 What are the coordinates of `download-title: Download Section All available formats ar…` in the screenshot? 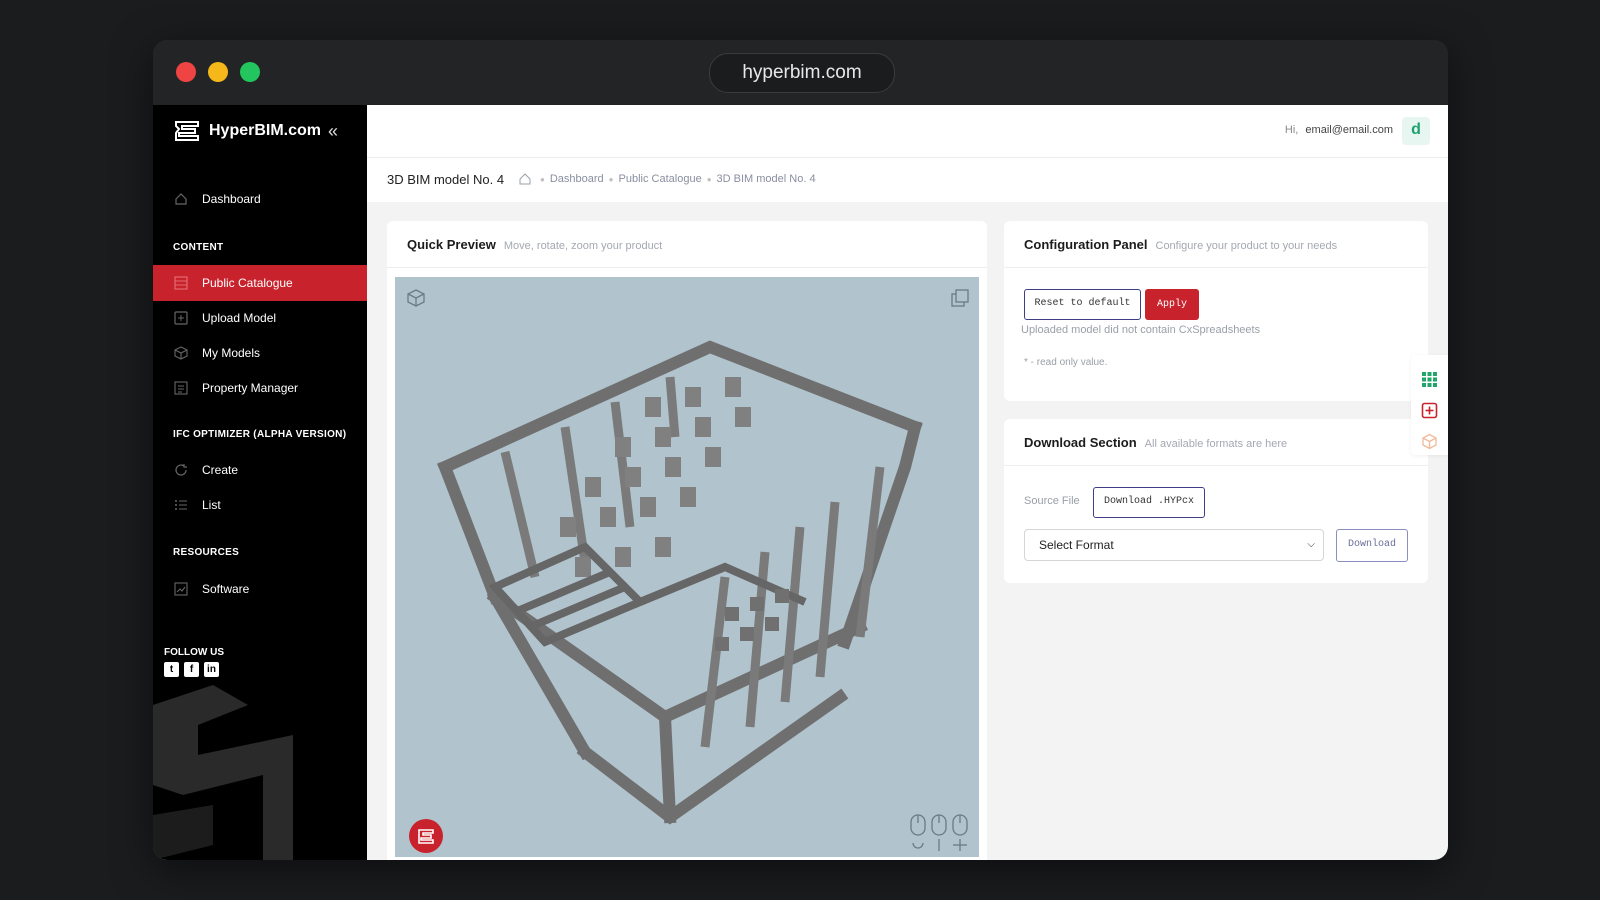 It's located at (1155, 442).